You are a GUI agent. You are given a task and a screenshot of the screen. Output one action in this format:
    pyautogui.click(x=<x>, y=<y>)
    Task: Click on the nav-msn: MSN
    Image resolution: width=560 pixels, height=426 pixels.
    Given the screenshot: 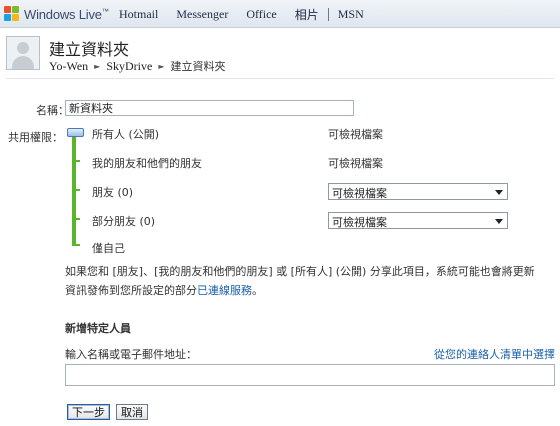 What is the action you would take?
    pyautogui.click(x=351, y=14)
    